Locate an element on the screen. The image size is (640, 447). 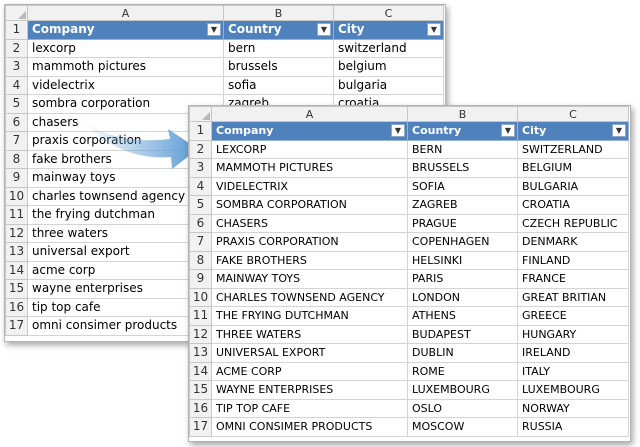
cell-country: HELSINKI is located at coordinates (462, 260).